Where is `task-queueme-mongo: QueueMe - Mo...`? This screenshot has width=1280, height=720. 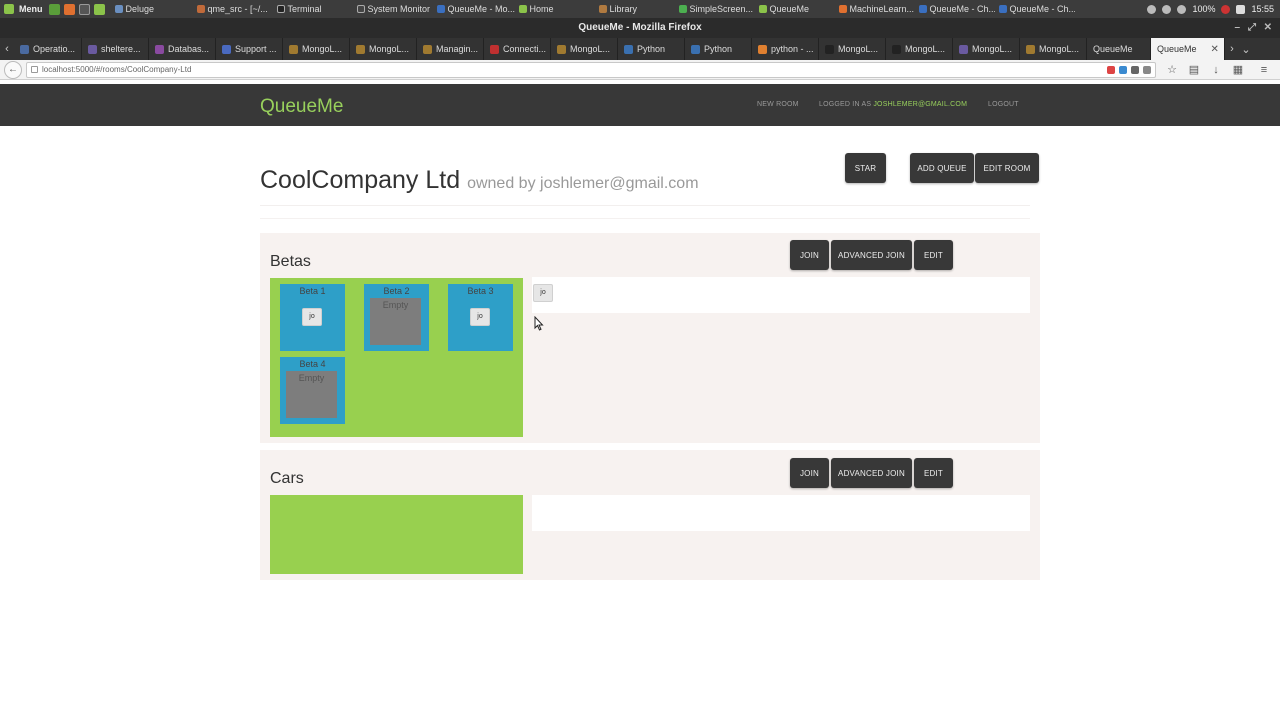 task-queueme-mongo: QueueMe - Mo... is located at coordinates (474, 9).